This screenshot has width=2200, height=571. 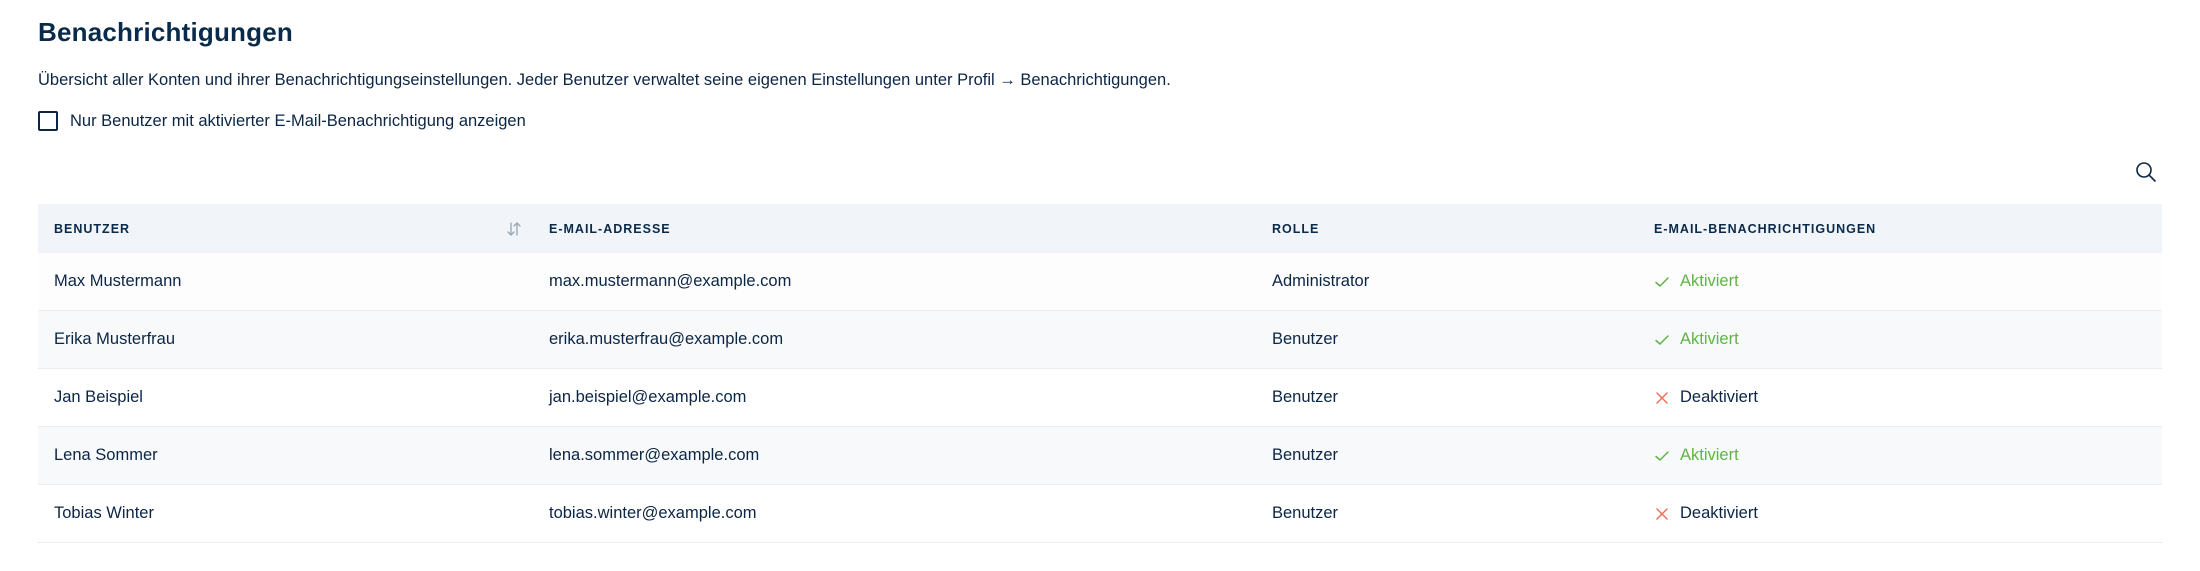 I want to click on page-title: Benachrichtigungen, so click(x=165, y=32).